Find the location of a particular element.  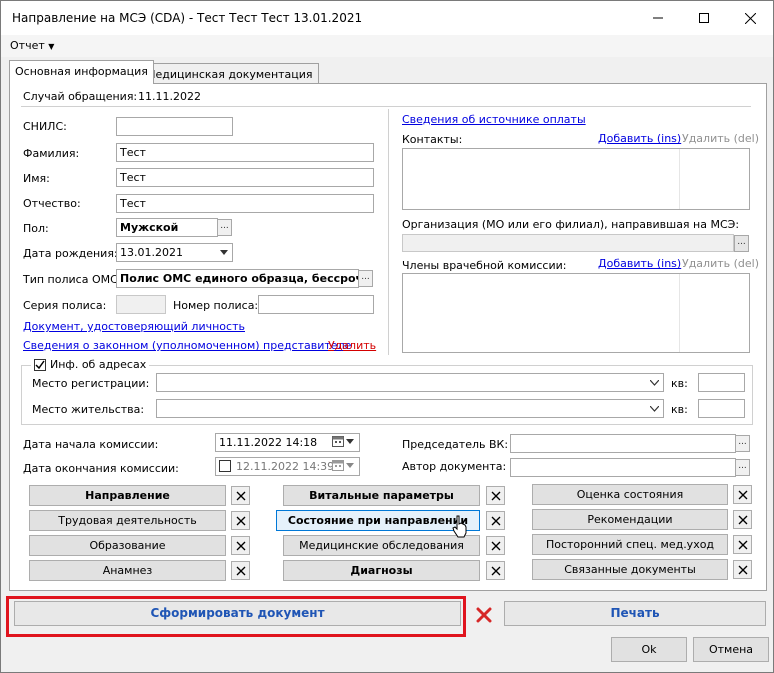

section-examinations-clear-button is located at coordinates (495, 545).